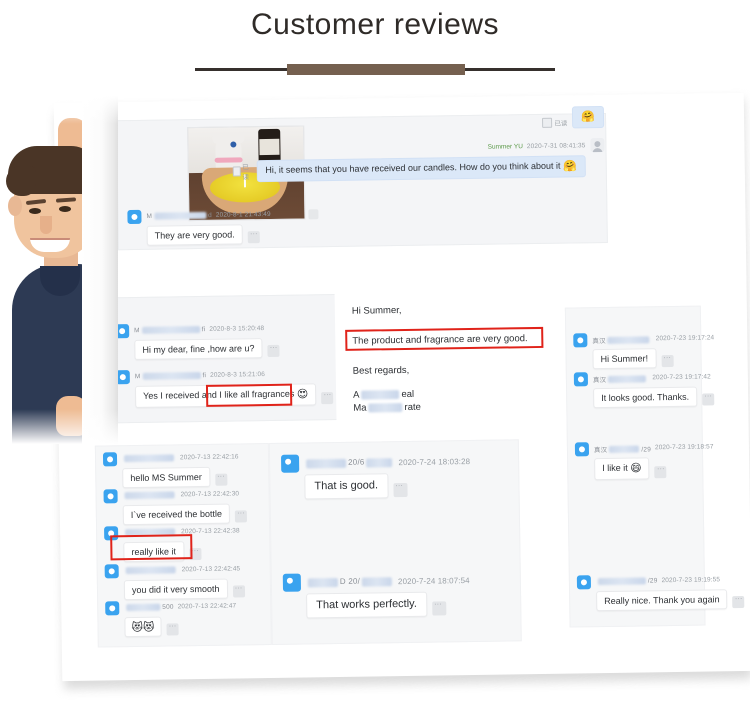  What do you see at coordinates (59, 270) in the screenshot?
I see `man-peeking-photo` at bounding box center [59, 270].